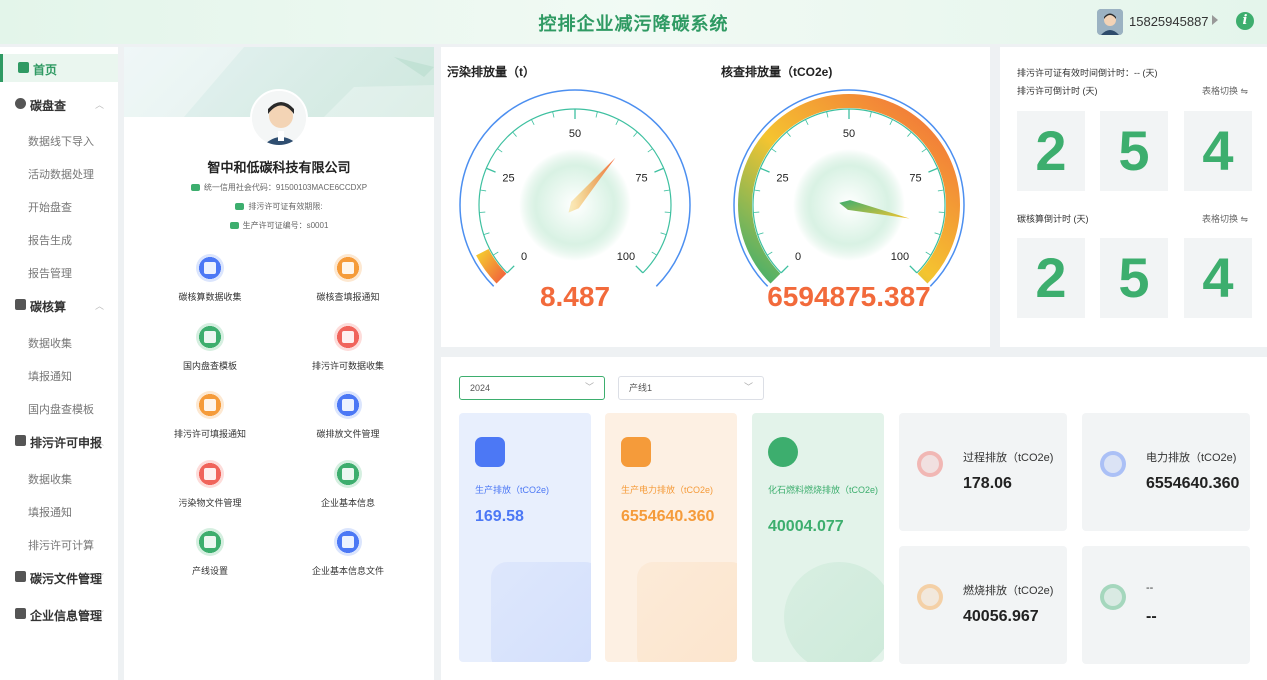 This screenshot has height=680, width=1267. What do you see at coordinates (668, 516) in the screenshot?
I see `emission-card-value: 6554640.360` at bounding box center [668, 516].